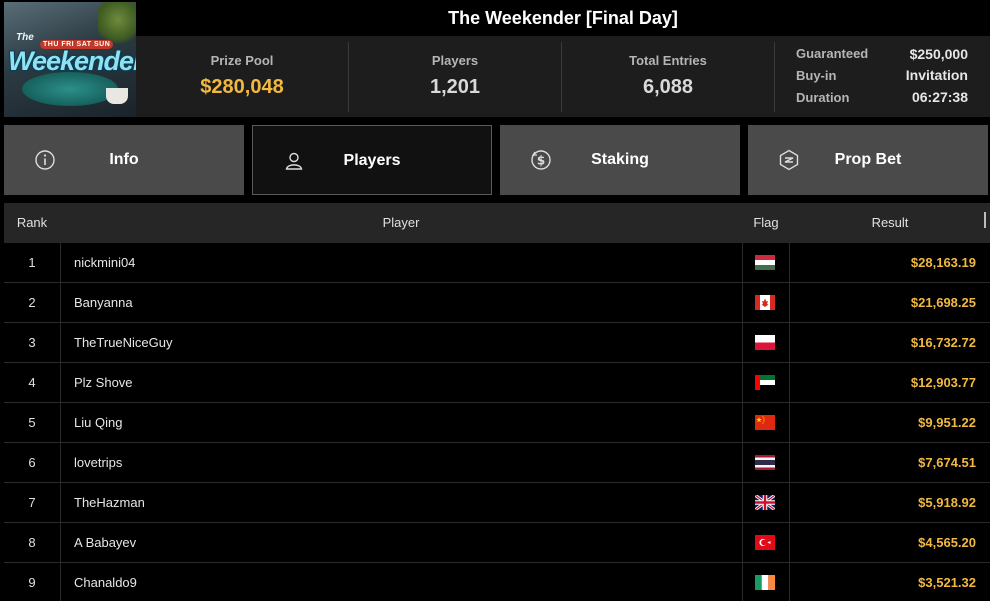  What do you see at coordinates (766, 223) in the screenshot?
I see `header-flag: Flag` at bounding box center [766, 223].